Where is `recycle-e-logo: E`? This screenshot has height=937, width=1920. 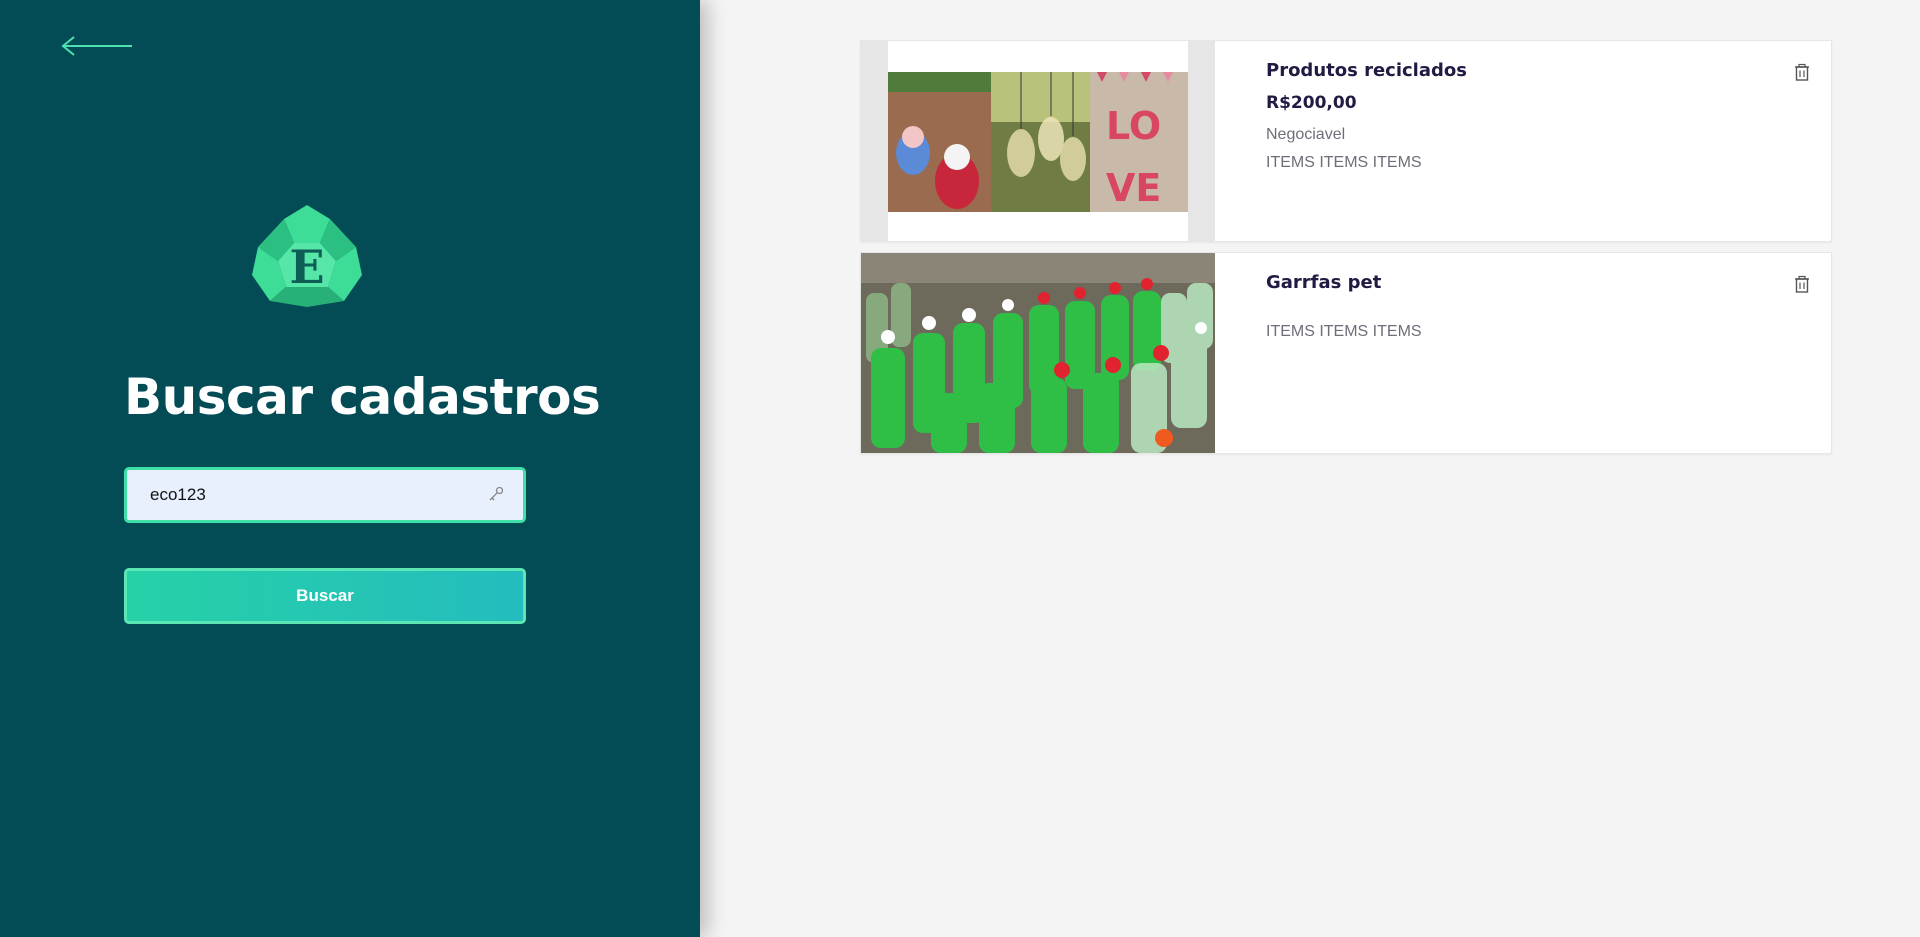 recycle-e-logo: E is located at coordinates (307, 256).